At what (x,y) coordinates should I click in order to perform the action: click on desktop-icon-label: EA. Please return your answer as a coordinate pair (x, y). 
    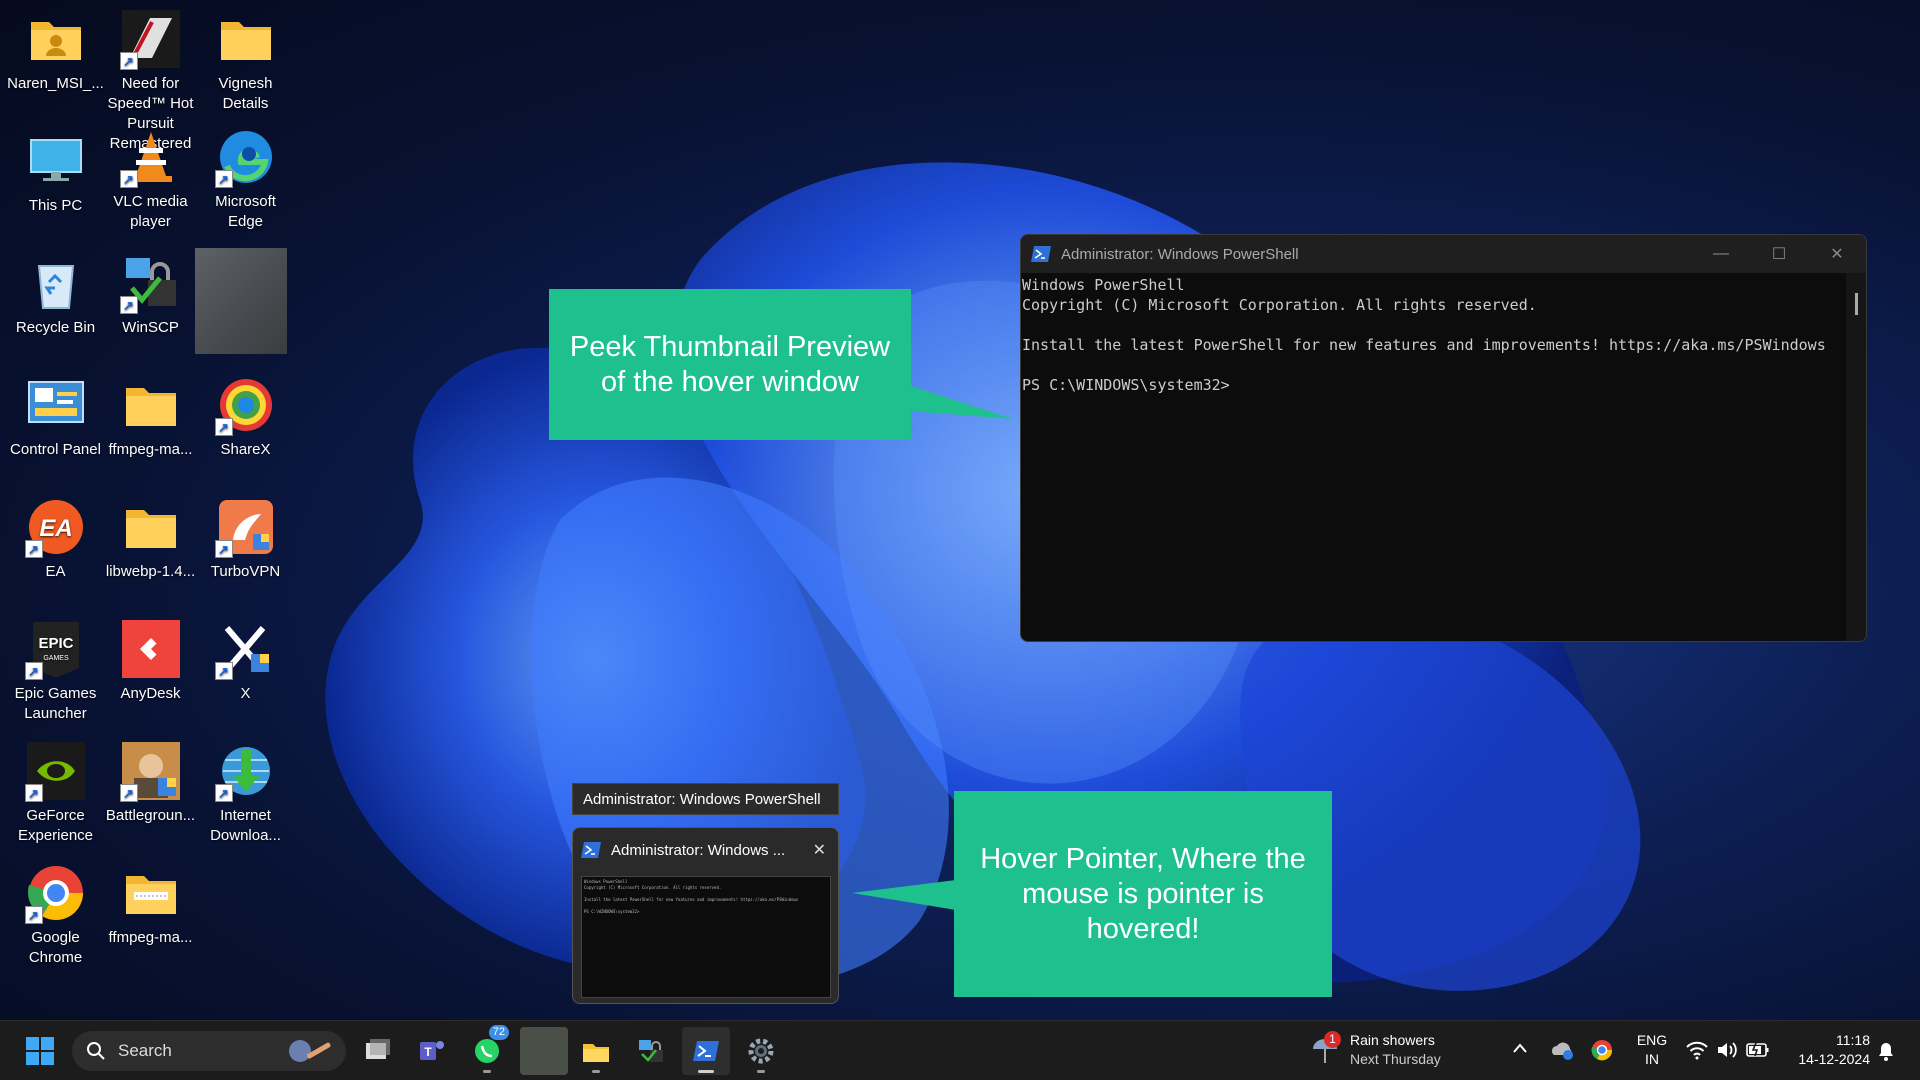
    Looking at the image, I should click on (55, 571).